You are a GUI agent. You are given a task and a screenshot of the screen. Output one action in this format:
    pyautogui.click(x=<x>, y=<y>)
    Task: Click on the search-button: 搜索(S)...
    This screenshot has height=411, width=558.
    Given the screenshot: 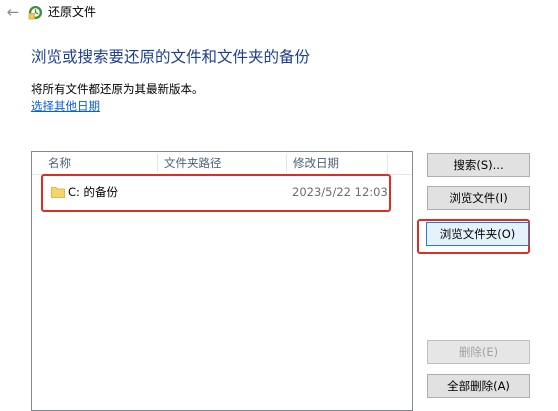 What is the action you would take?
    pyautogui.click(x=478, y=165)
    